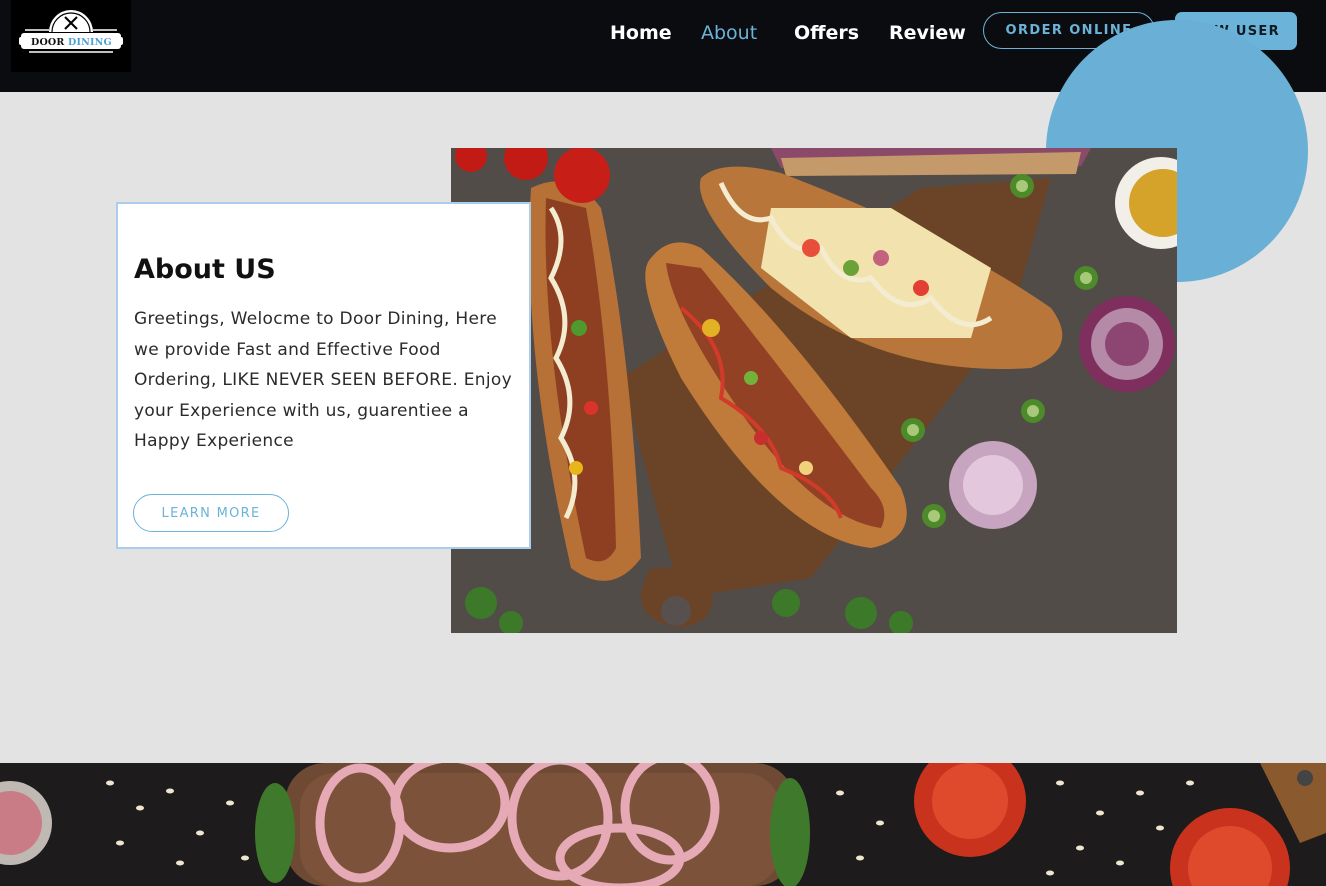  What do you see at coordinates (826, 33) in the screenshot?
I see `nav-link-offers: Offers` at bounding box center [826, 33].